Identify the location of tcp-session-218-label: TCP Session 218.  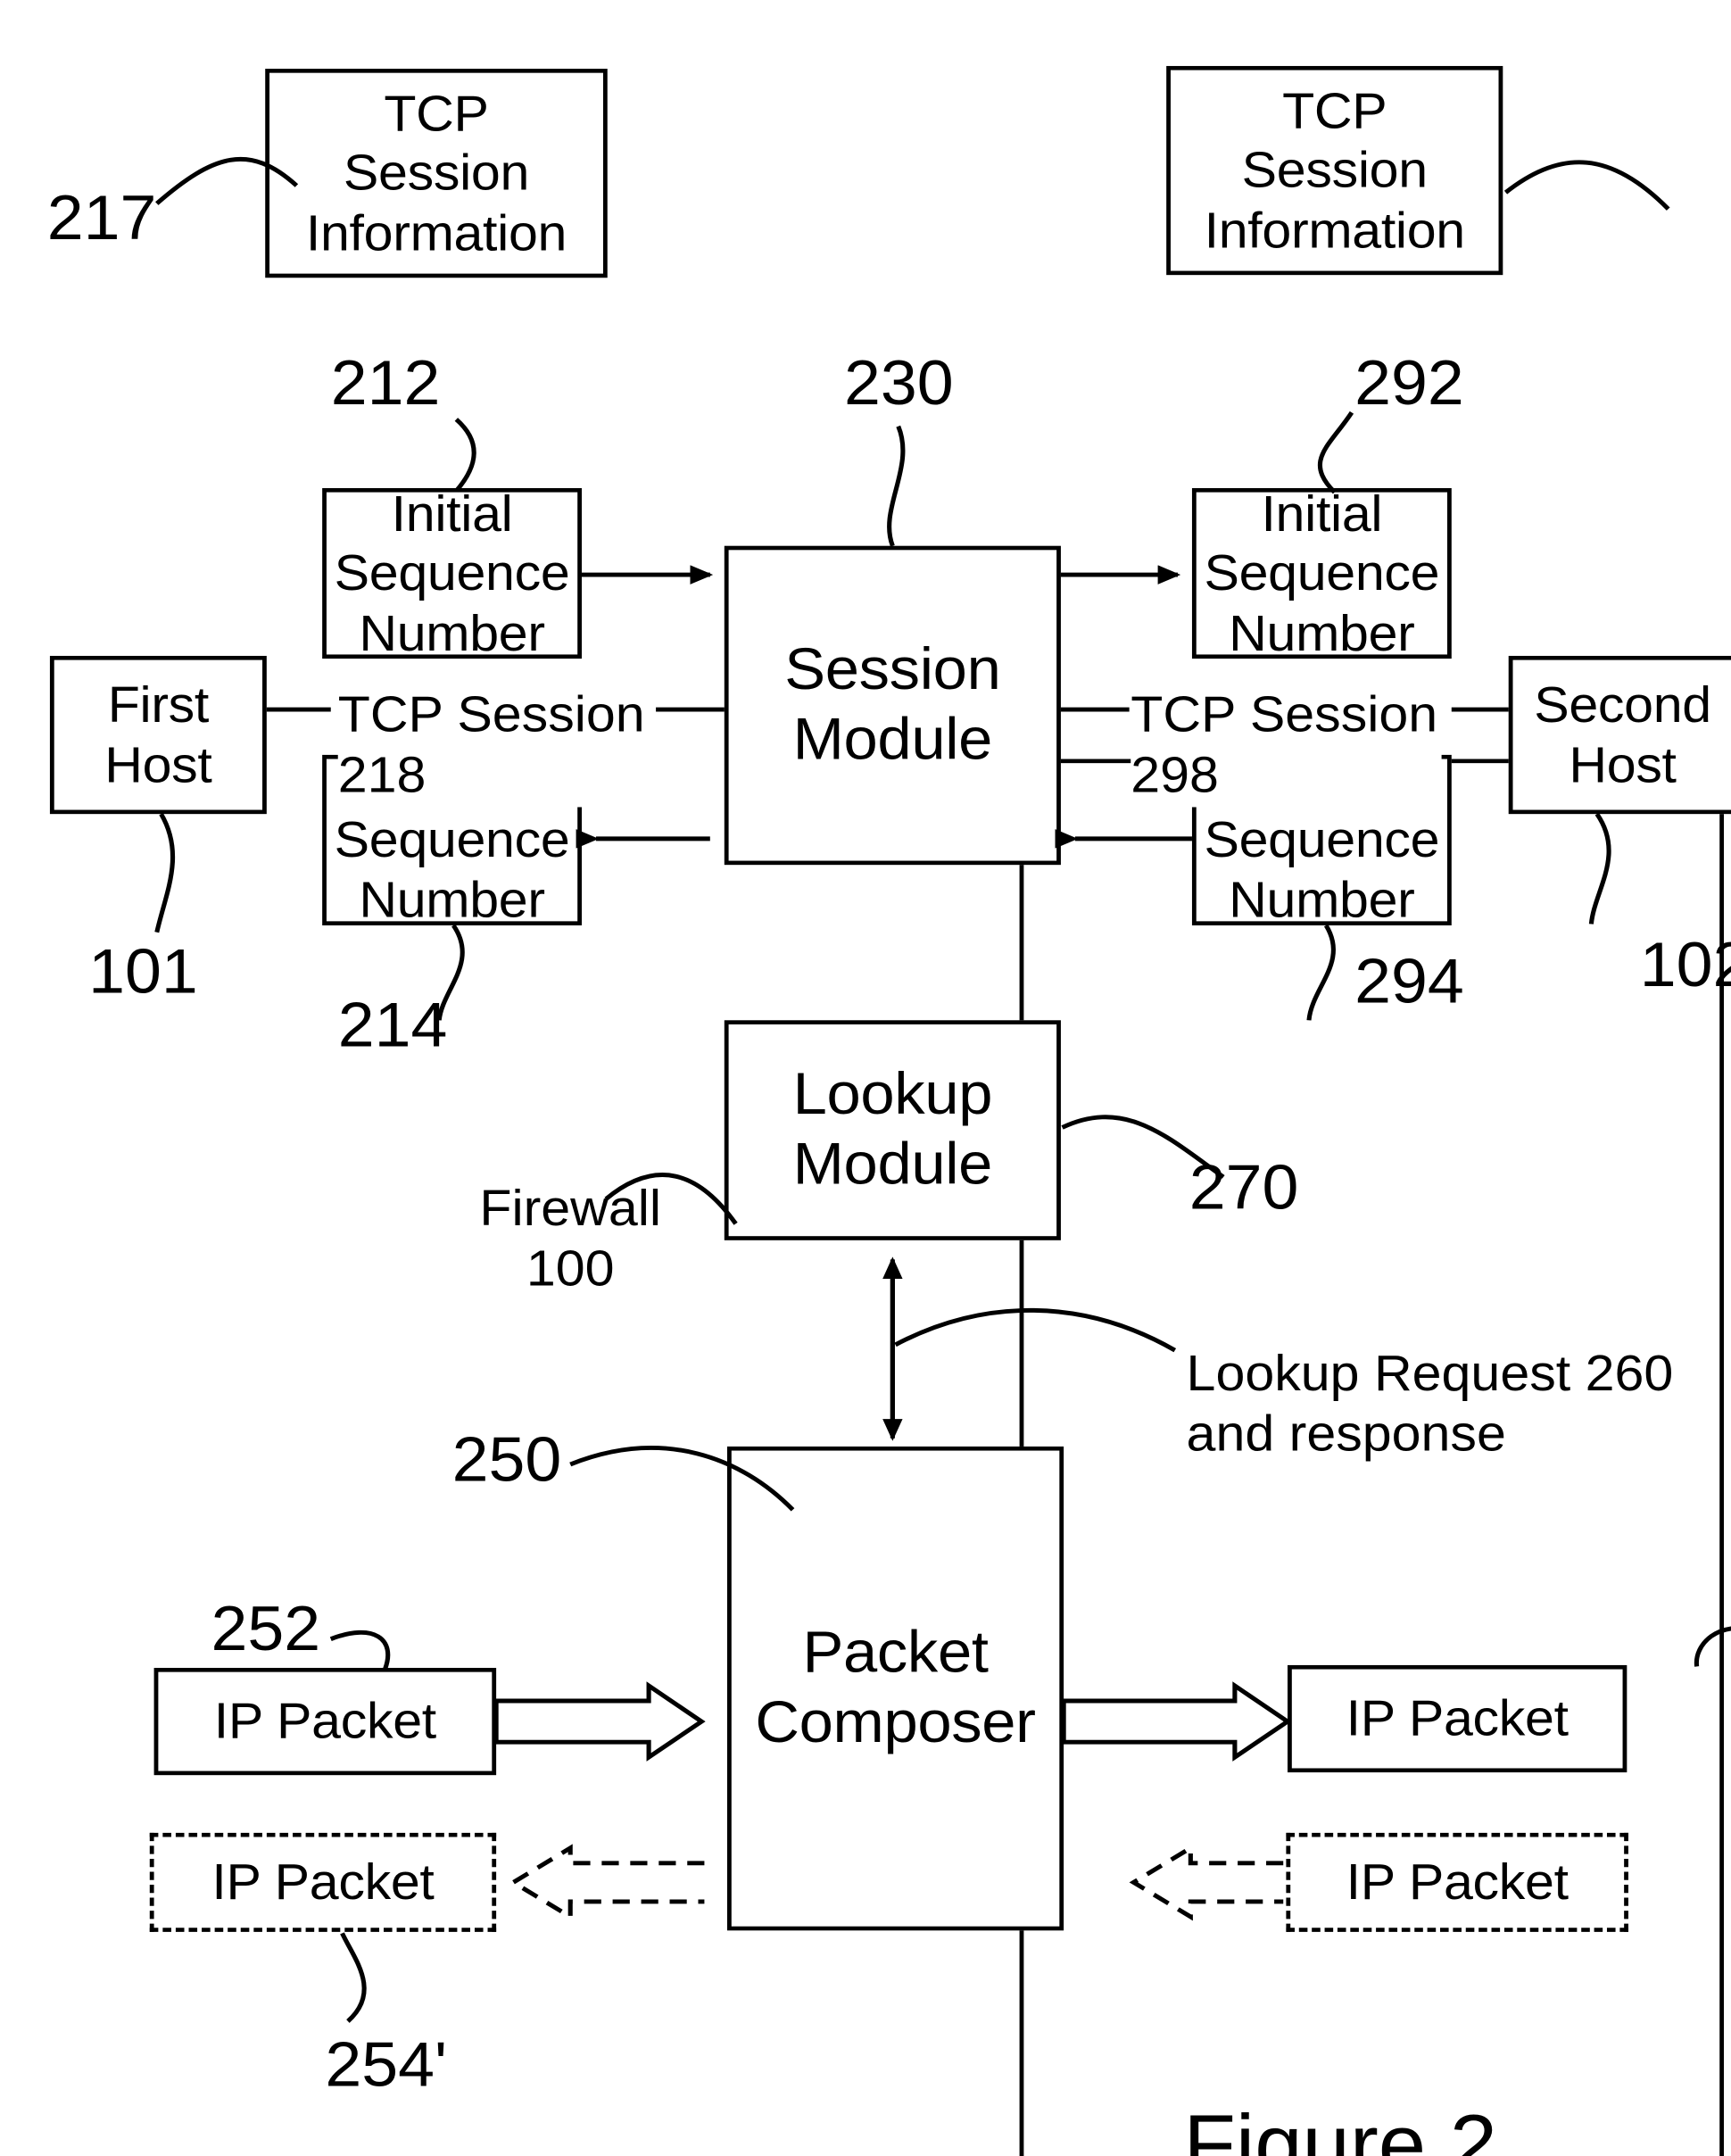
(493, 746).